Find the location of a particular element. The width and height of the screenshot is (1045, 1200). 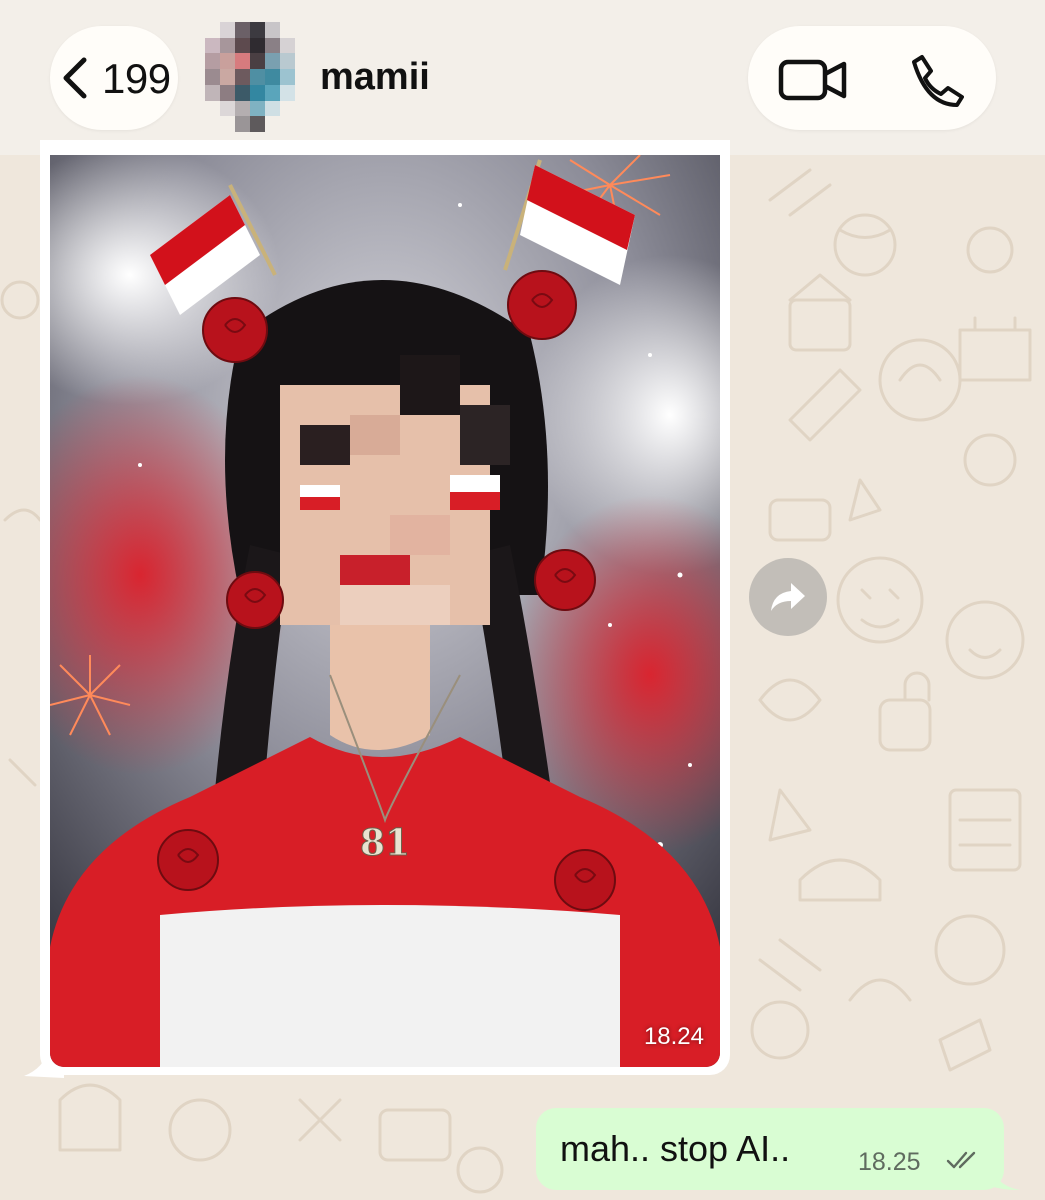

message-text: mah.. stop AI.. is located at coordinates (675, 1148).